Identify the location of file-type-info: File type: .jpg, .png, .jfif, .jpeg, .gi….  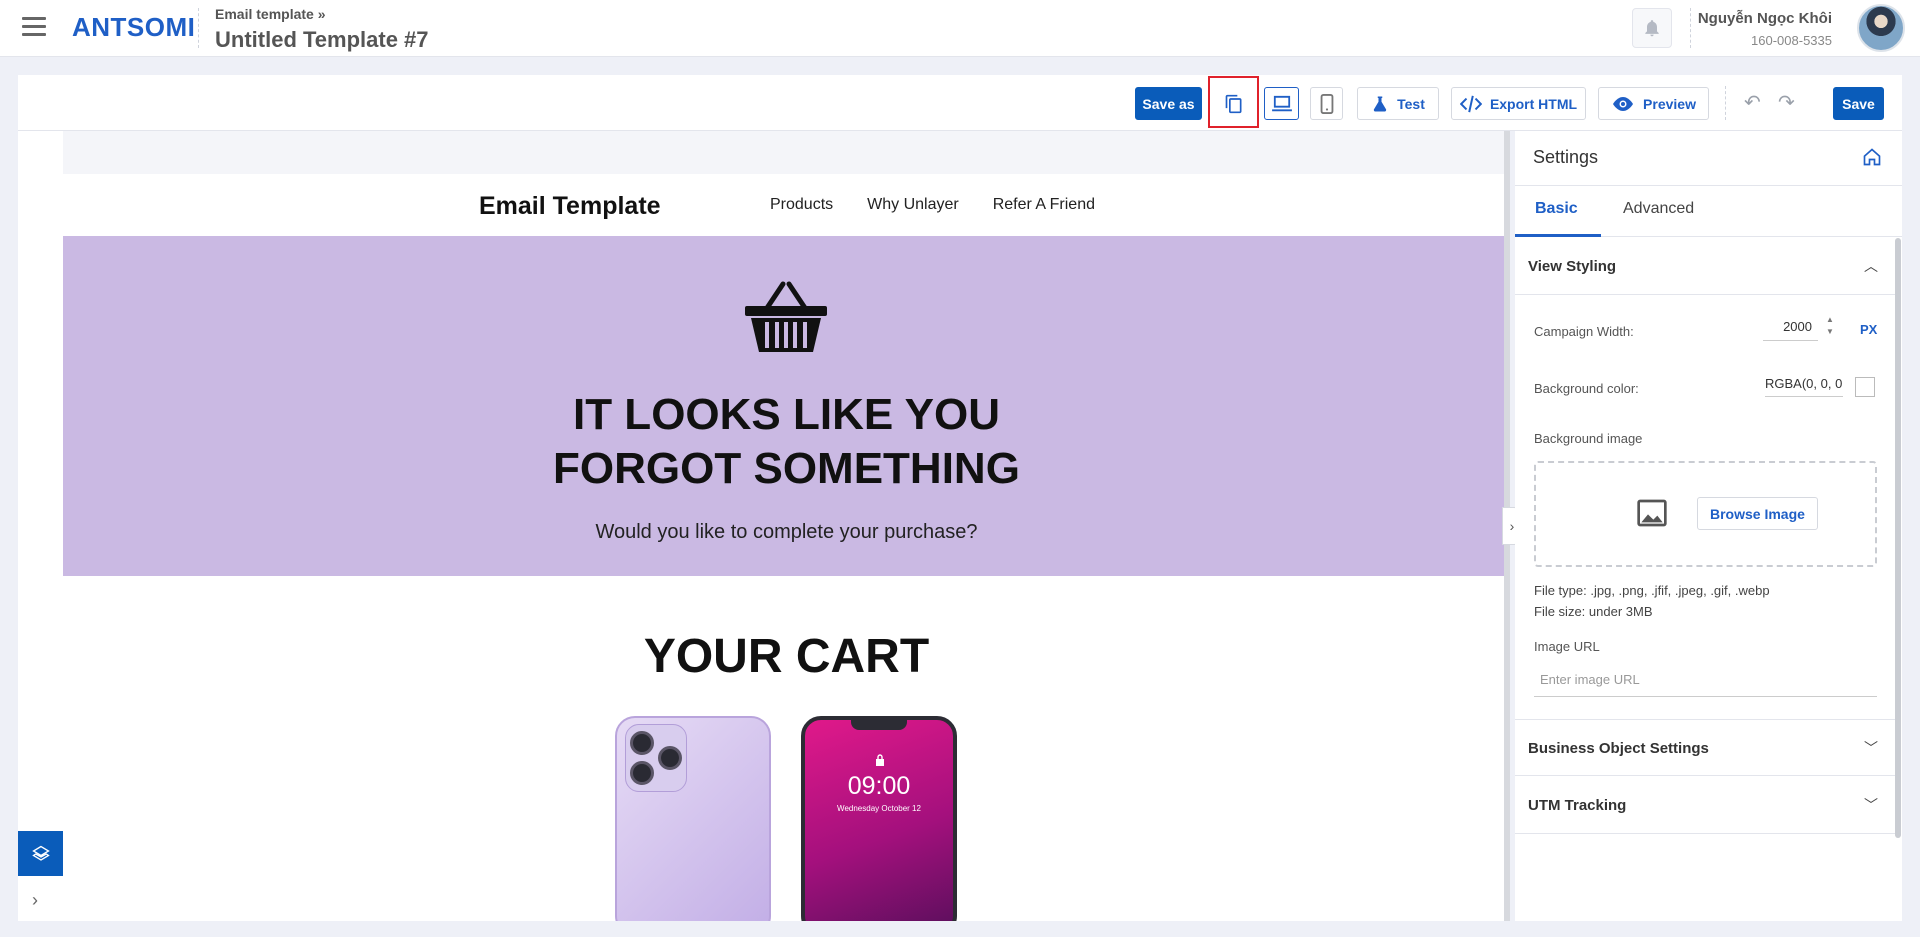
(1652, 590).